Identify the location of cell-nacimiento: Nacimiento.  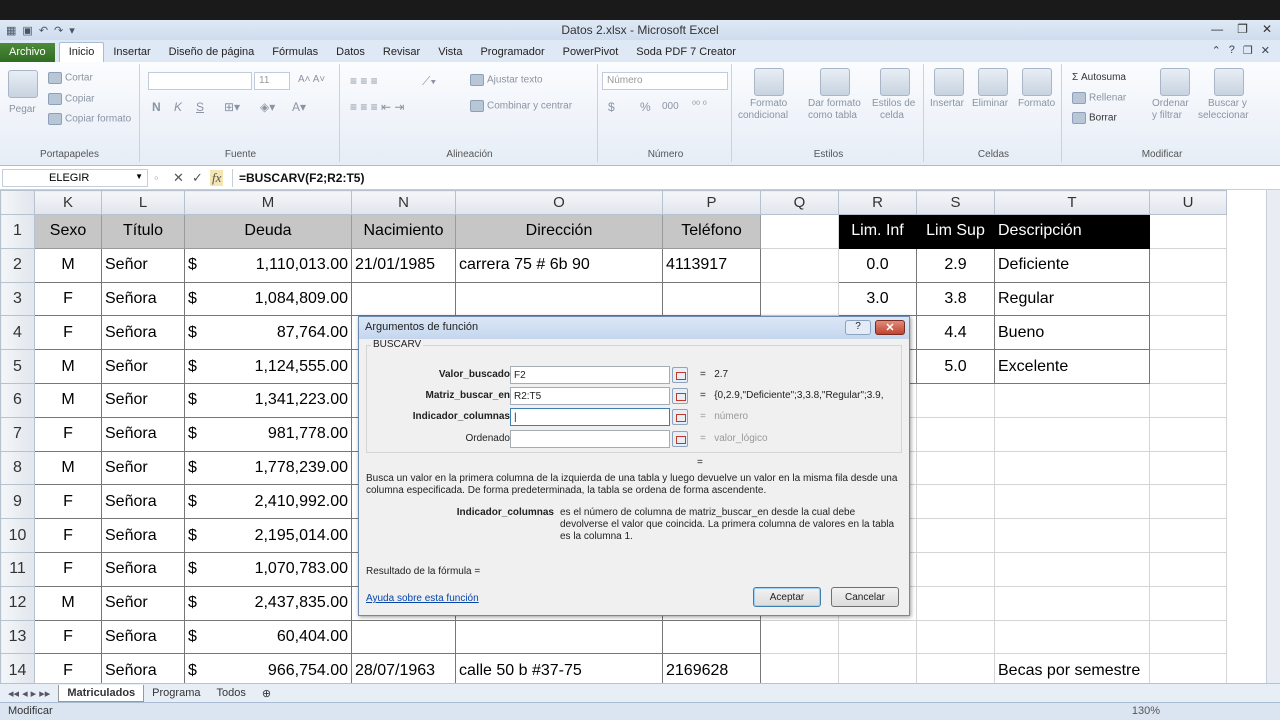
(403, 231).